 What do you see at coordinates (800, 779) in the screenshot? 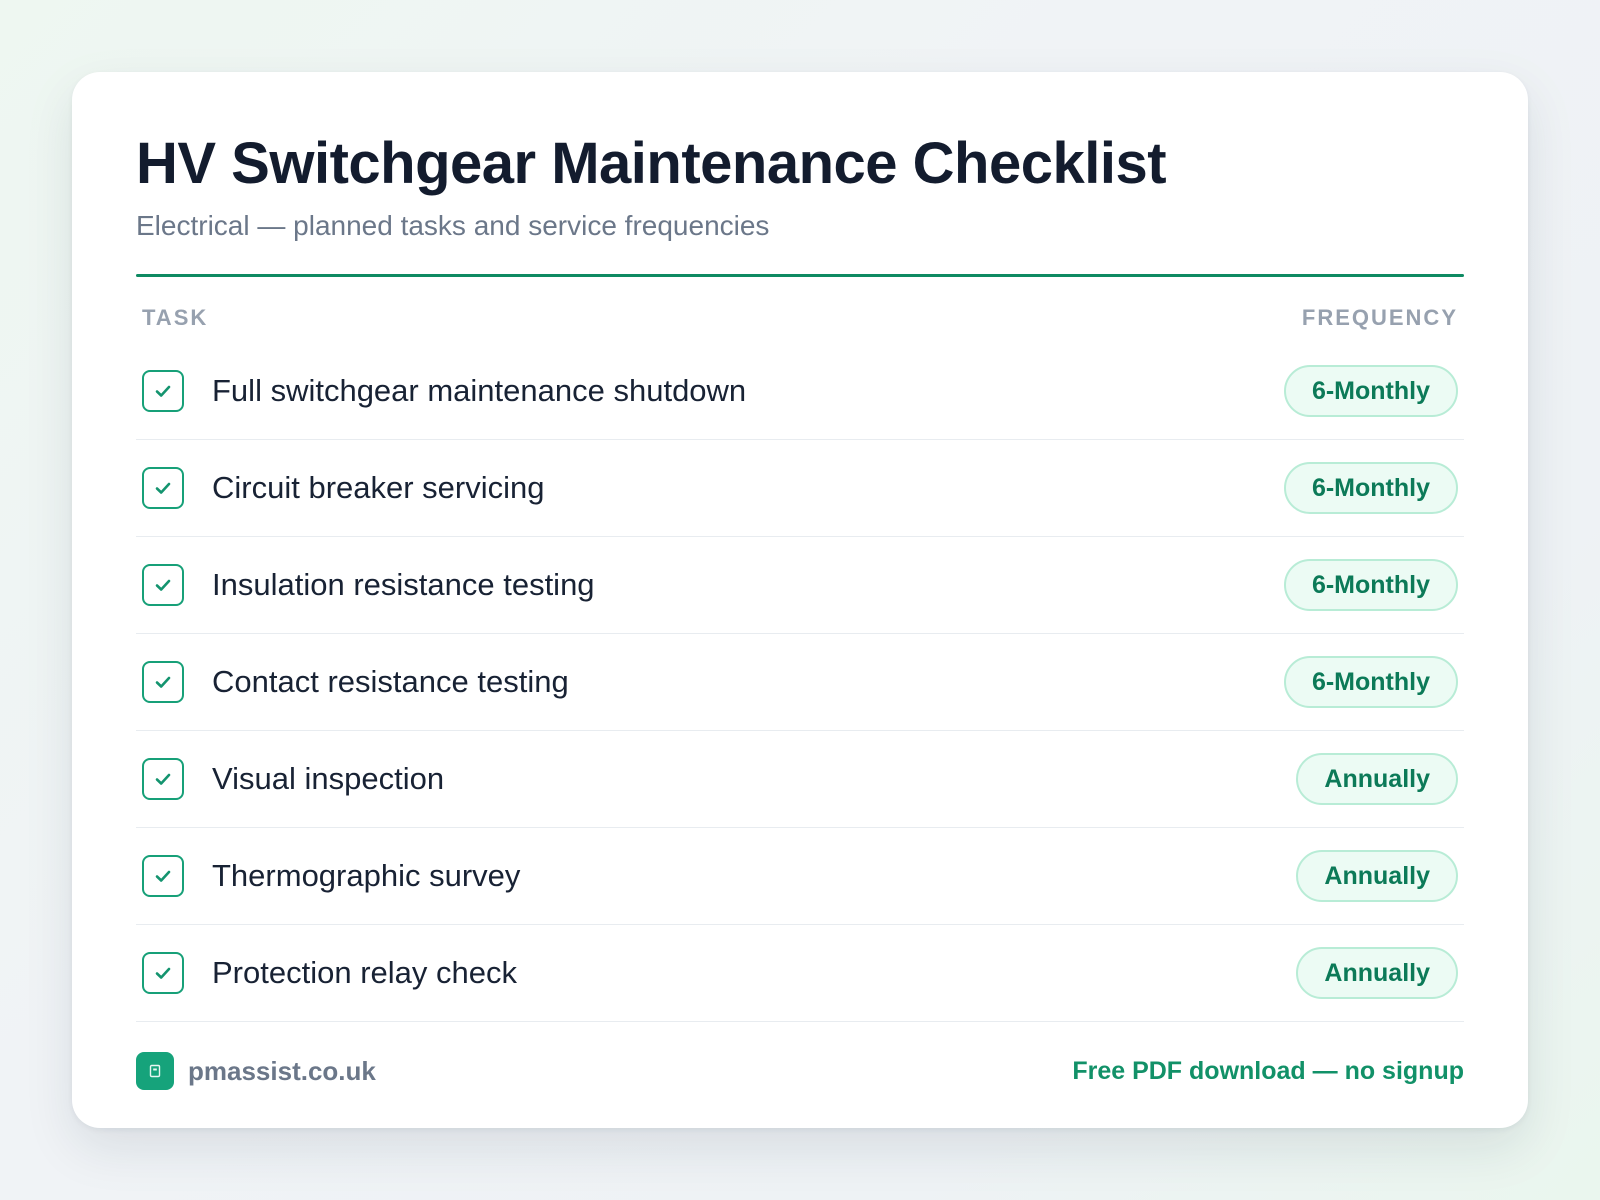
I see `task-row: Visual inspection Annually` at bounding box center [800, 779].